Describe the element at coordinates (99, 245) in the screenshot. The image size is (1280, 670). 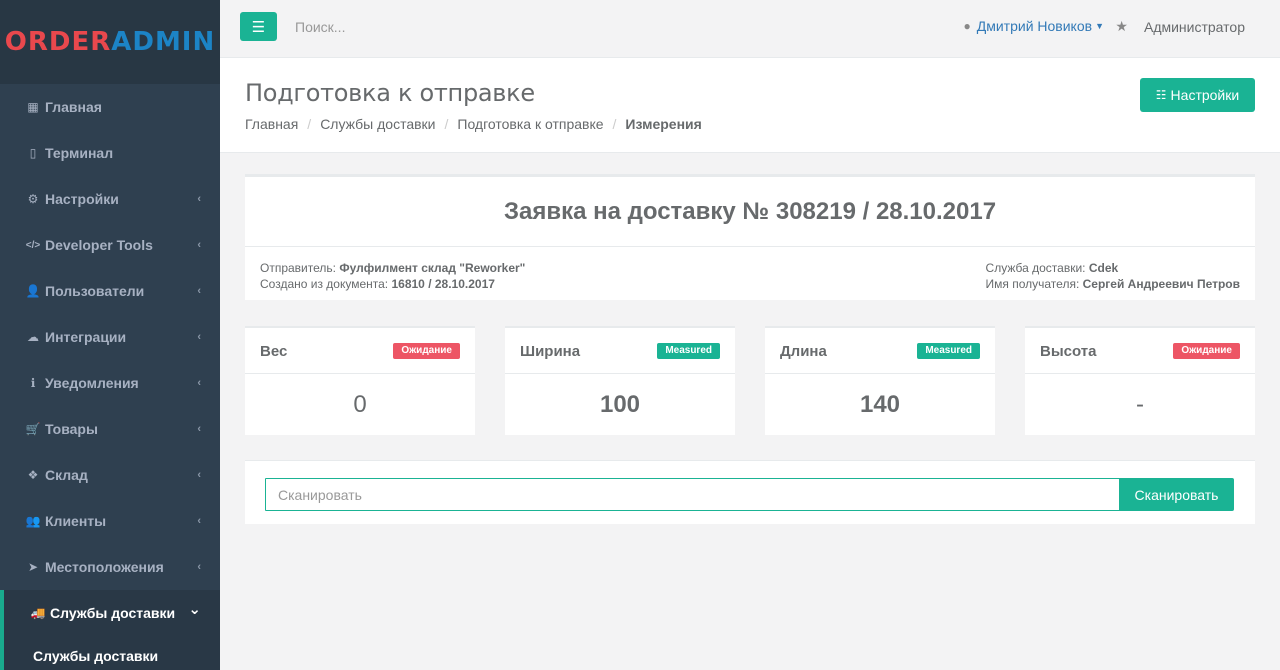
I see `sidebar-item-label: Developer Tools` at that location.